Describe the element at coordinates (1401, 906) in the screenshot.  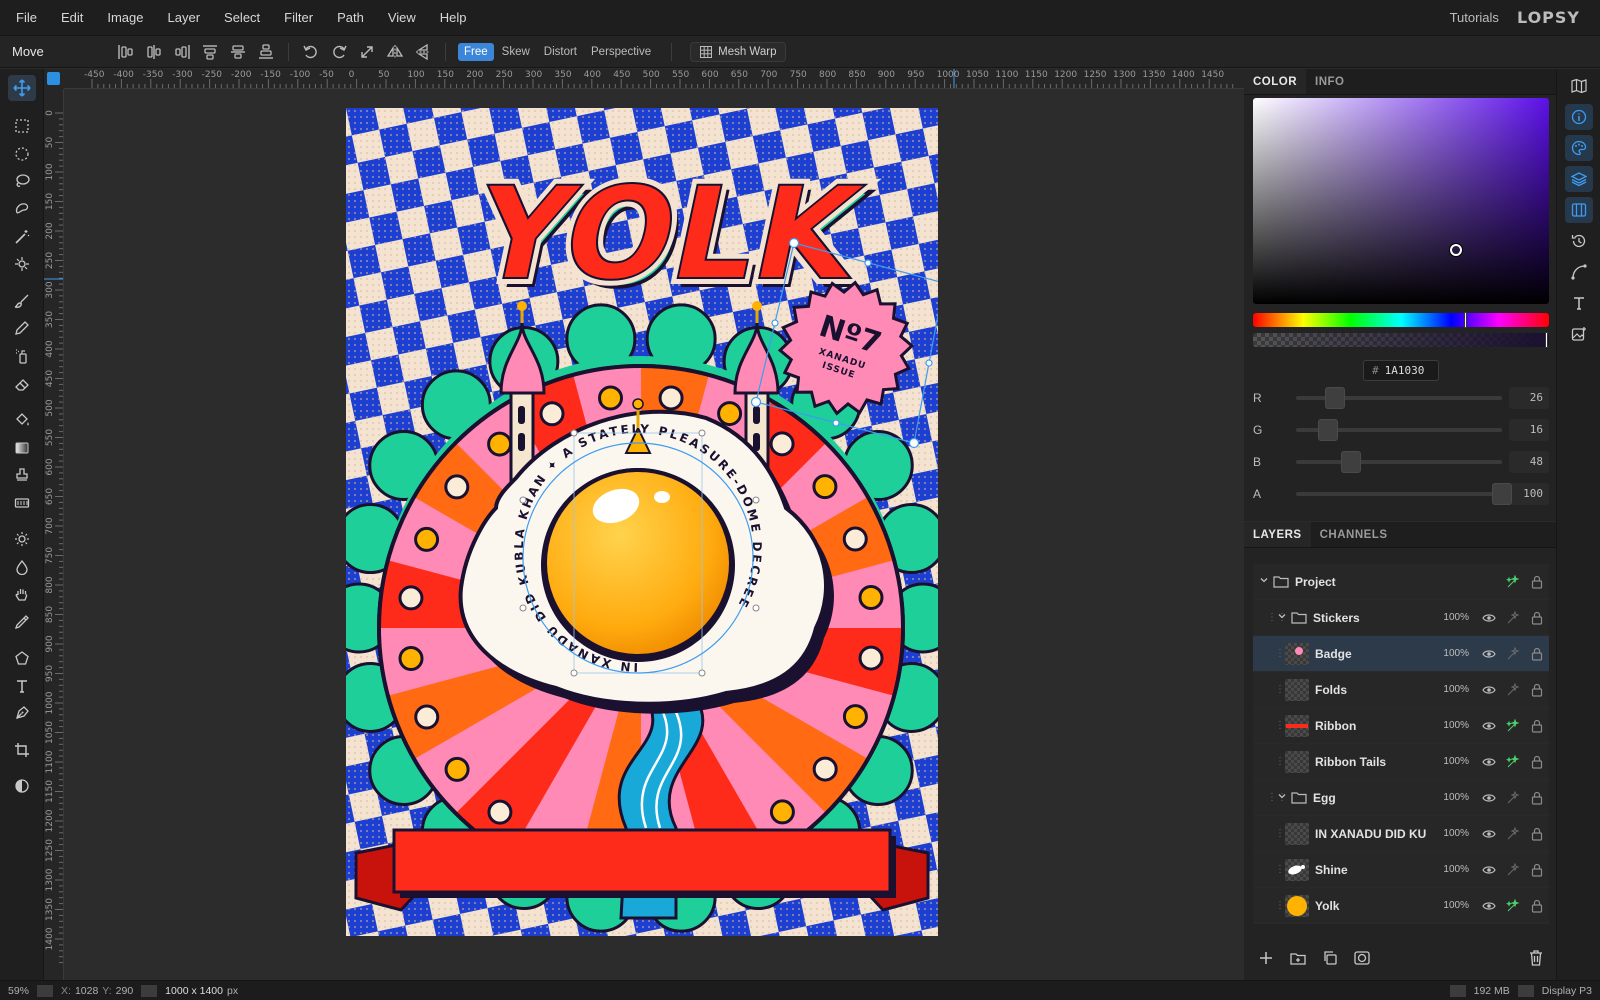
I see `layer-row: ⋮⋮ Yolk 100%` at that location.